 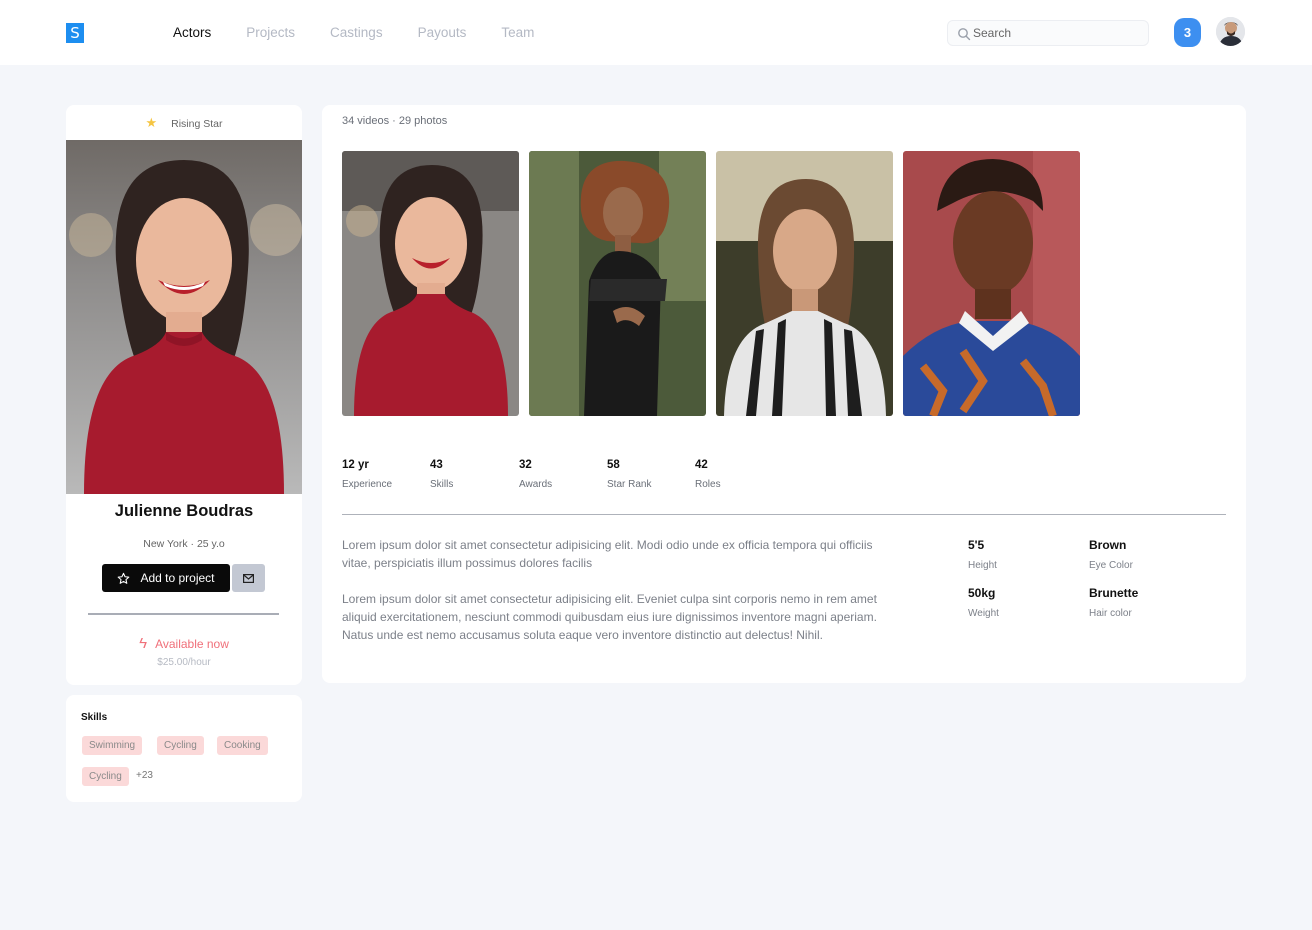 I want to click on stat-experience: 12 yr Experience, so click(x=367, y=474).